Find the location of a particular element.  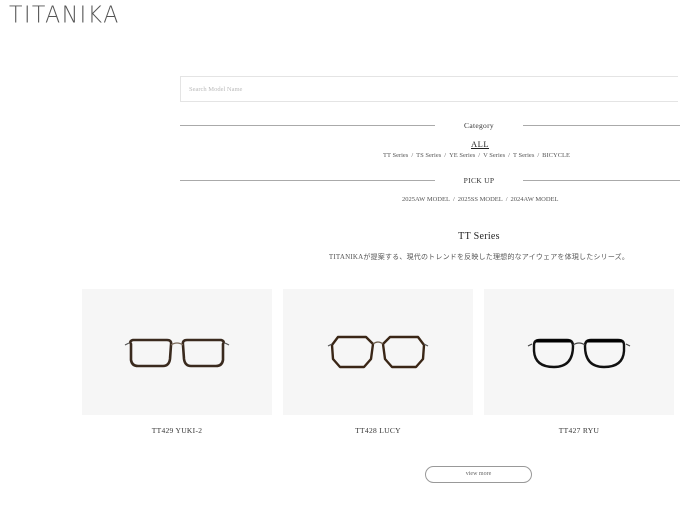

category-link-v-series: V Series is located at coordinates (494, 155).